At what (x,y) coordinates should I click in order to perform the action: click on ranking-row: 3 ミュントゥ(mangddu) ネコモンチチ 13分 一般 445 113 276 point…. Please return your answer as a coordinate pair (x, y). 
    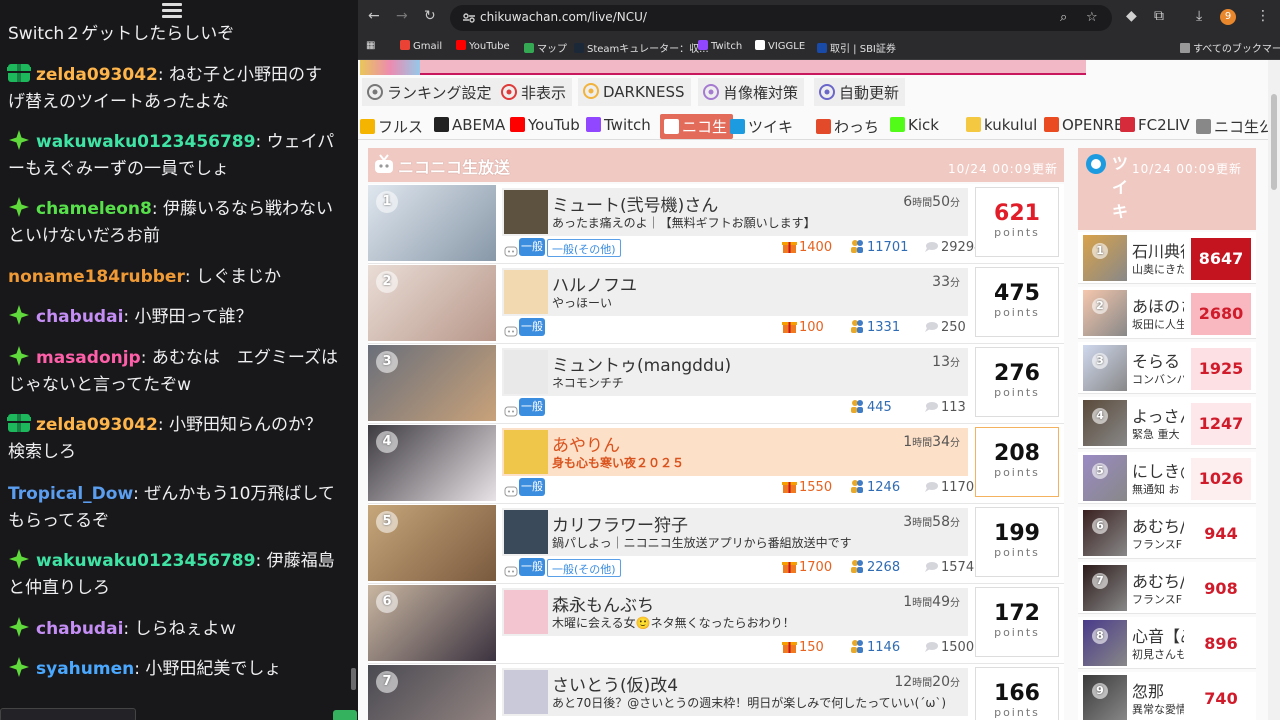
    Looking at the image, I should click on (716, 384).